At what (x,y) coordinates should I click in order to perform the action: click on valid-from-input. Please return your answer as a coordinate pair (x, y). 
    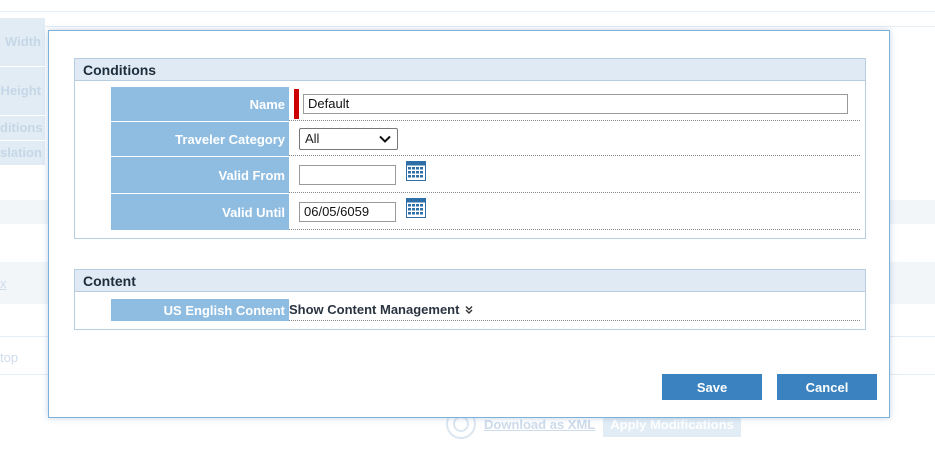
    Looking at the image, I should click on (347, 174).